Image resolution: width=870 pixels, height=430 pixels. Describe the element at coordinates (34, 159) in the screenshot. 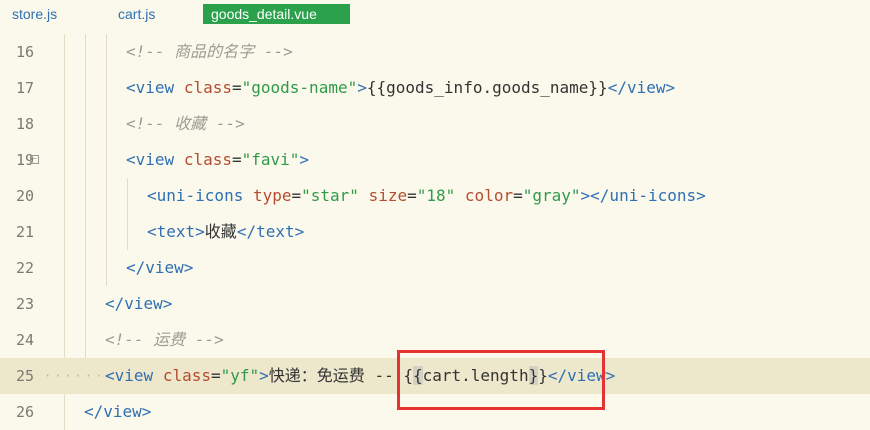

I see `fold-toggle-icon: −` at that location.